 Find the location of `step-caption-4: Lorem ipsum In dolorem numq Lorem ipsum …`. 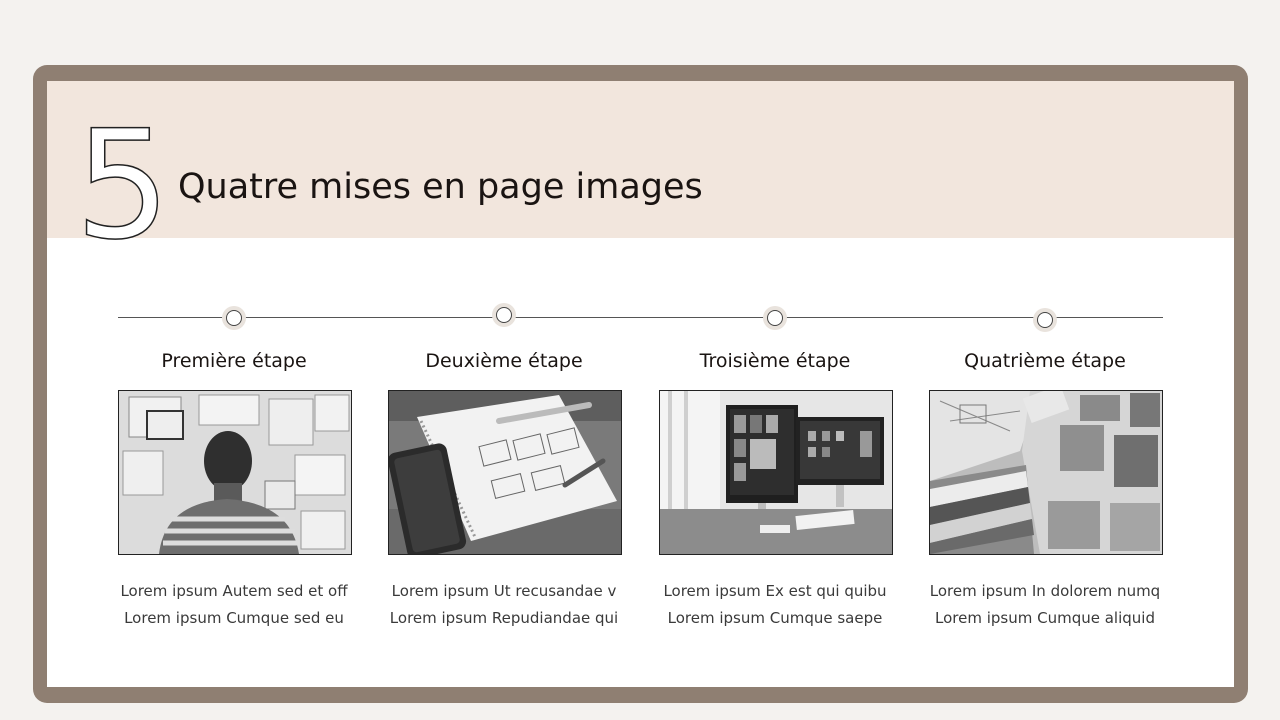

step-caption-4: Lorem ipsum In dolorem numq Lorem ipsum … is located at coordinates (1045, 605).